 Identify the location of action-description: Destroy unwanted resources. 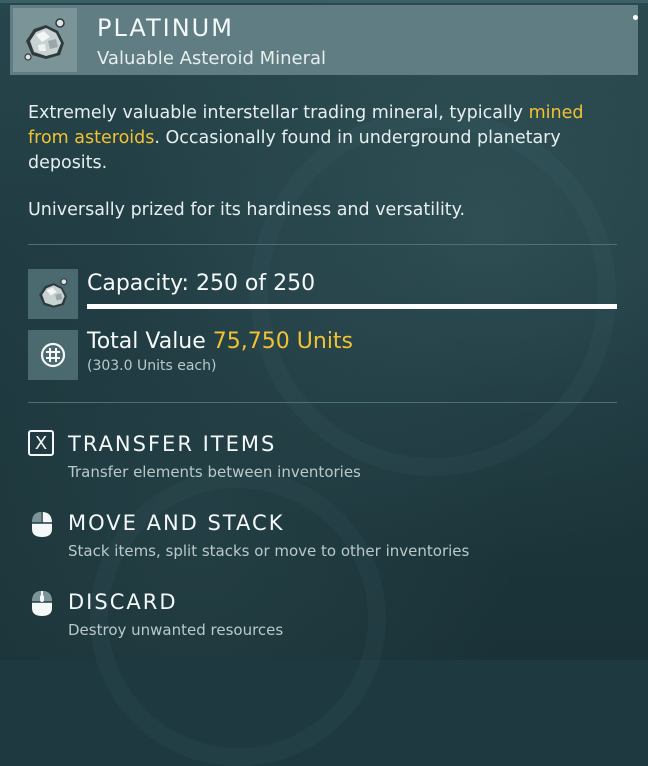
(176, 630).